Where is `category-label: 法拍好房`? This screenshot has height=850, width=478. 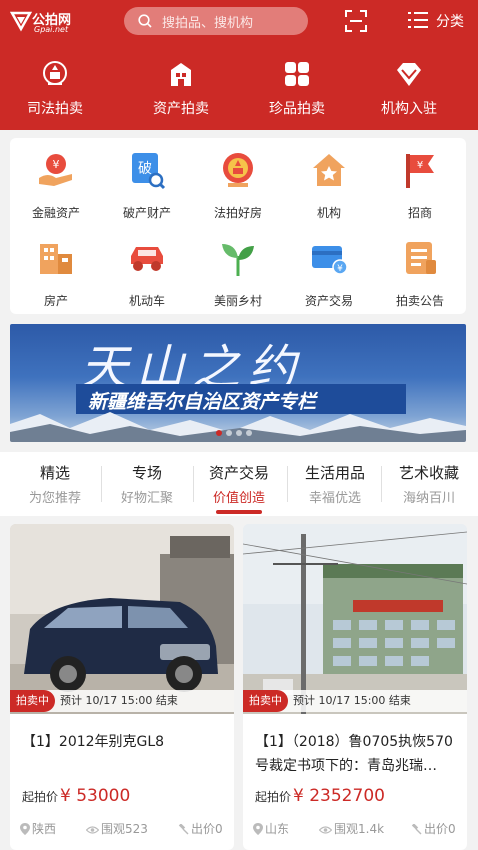 category-label: 法拍好房 is located at coordinates (237, 213).